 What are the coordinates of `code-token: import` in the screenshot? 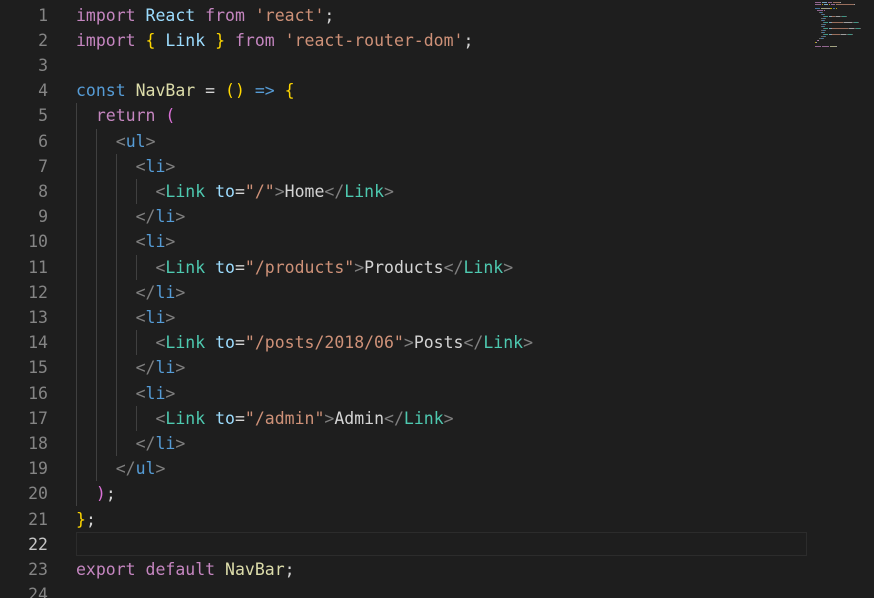 It's located at (106, 15).